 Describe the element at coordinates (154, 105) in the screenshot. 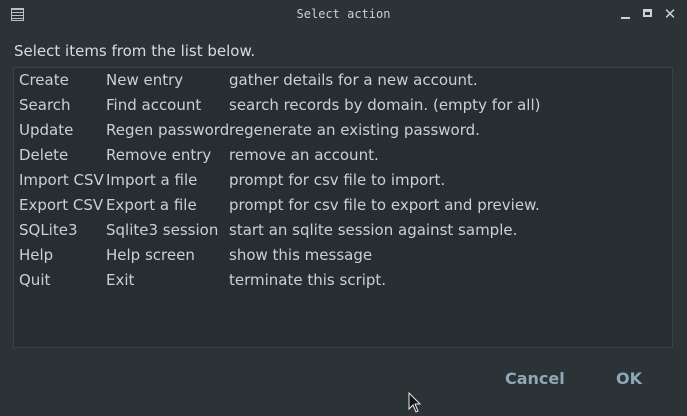

I see `item-action: Find account` at that location.